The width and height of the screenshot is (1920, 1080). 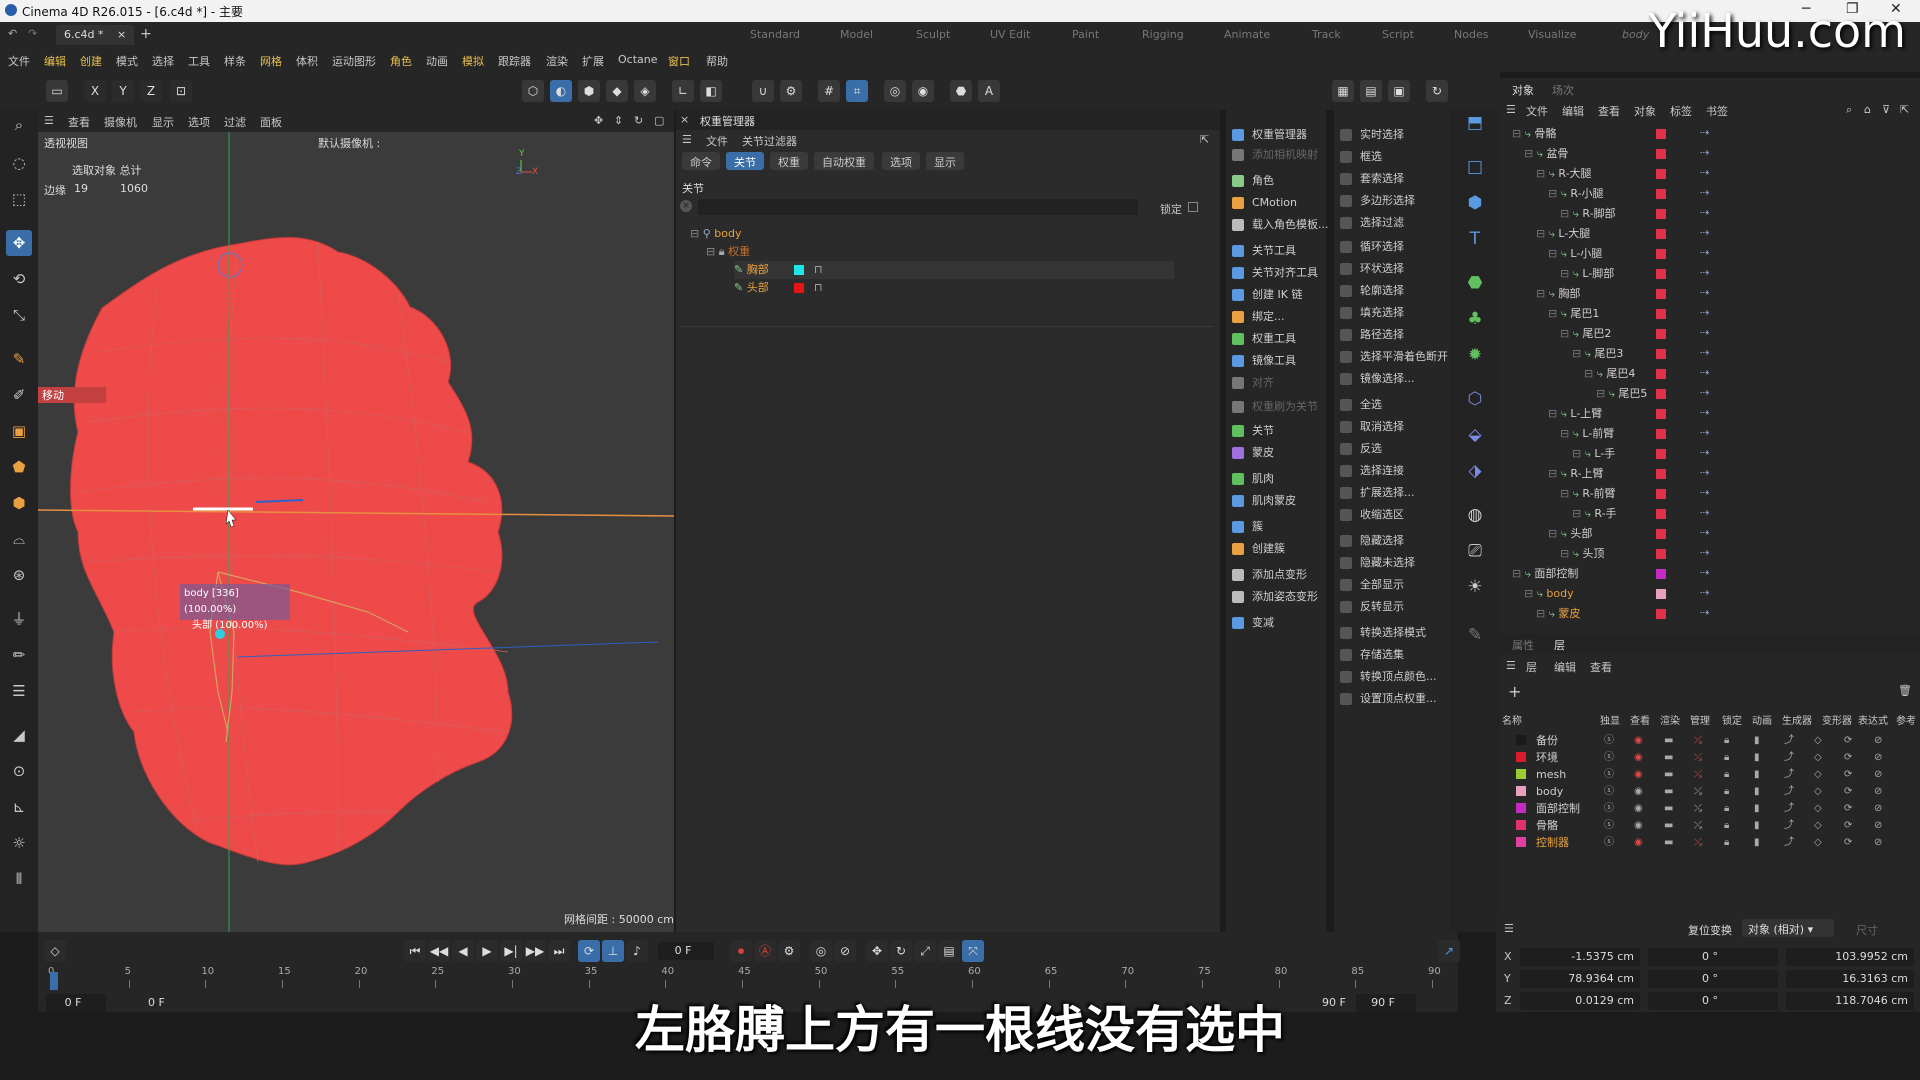 What do you see at coordinates (1709, 740) in the screenshot?
I see `layer-row: 备份 ⓢ ◉ ▬ ⤯ 🔒︎ ▮ ⤴ ◇ ⟳ ⊘` at bounding box center [1709, 740].